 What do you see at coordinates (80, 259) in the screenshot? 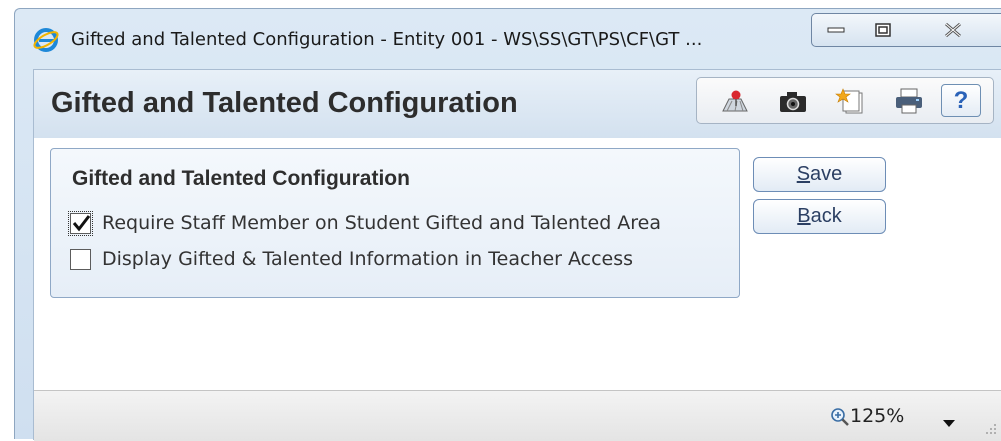
I see `checkbox-unchecked` at bounding box center [80, 259].